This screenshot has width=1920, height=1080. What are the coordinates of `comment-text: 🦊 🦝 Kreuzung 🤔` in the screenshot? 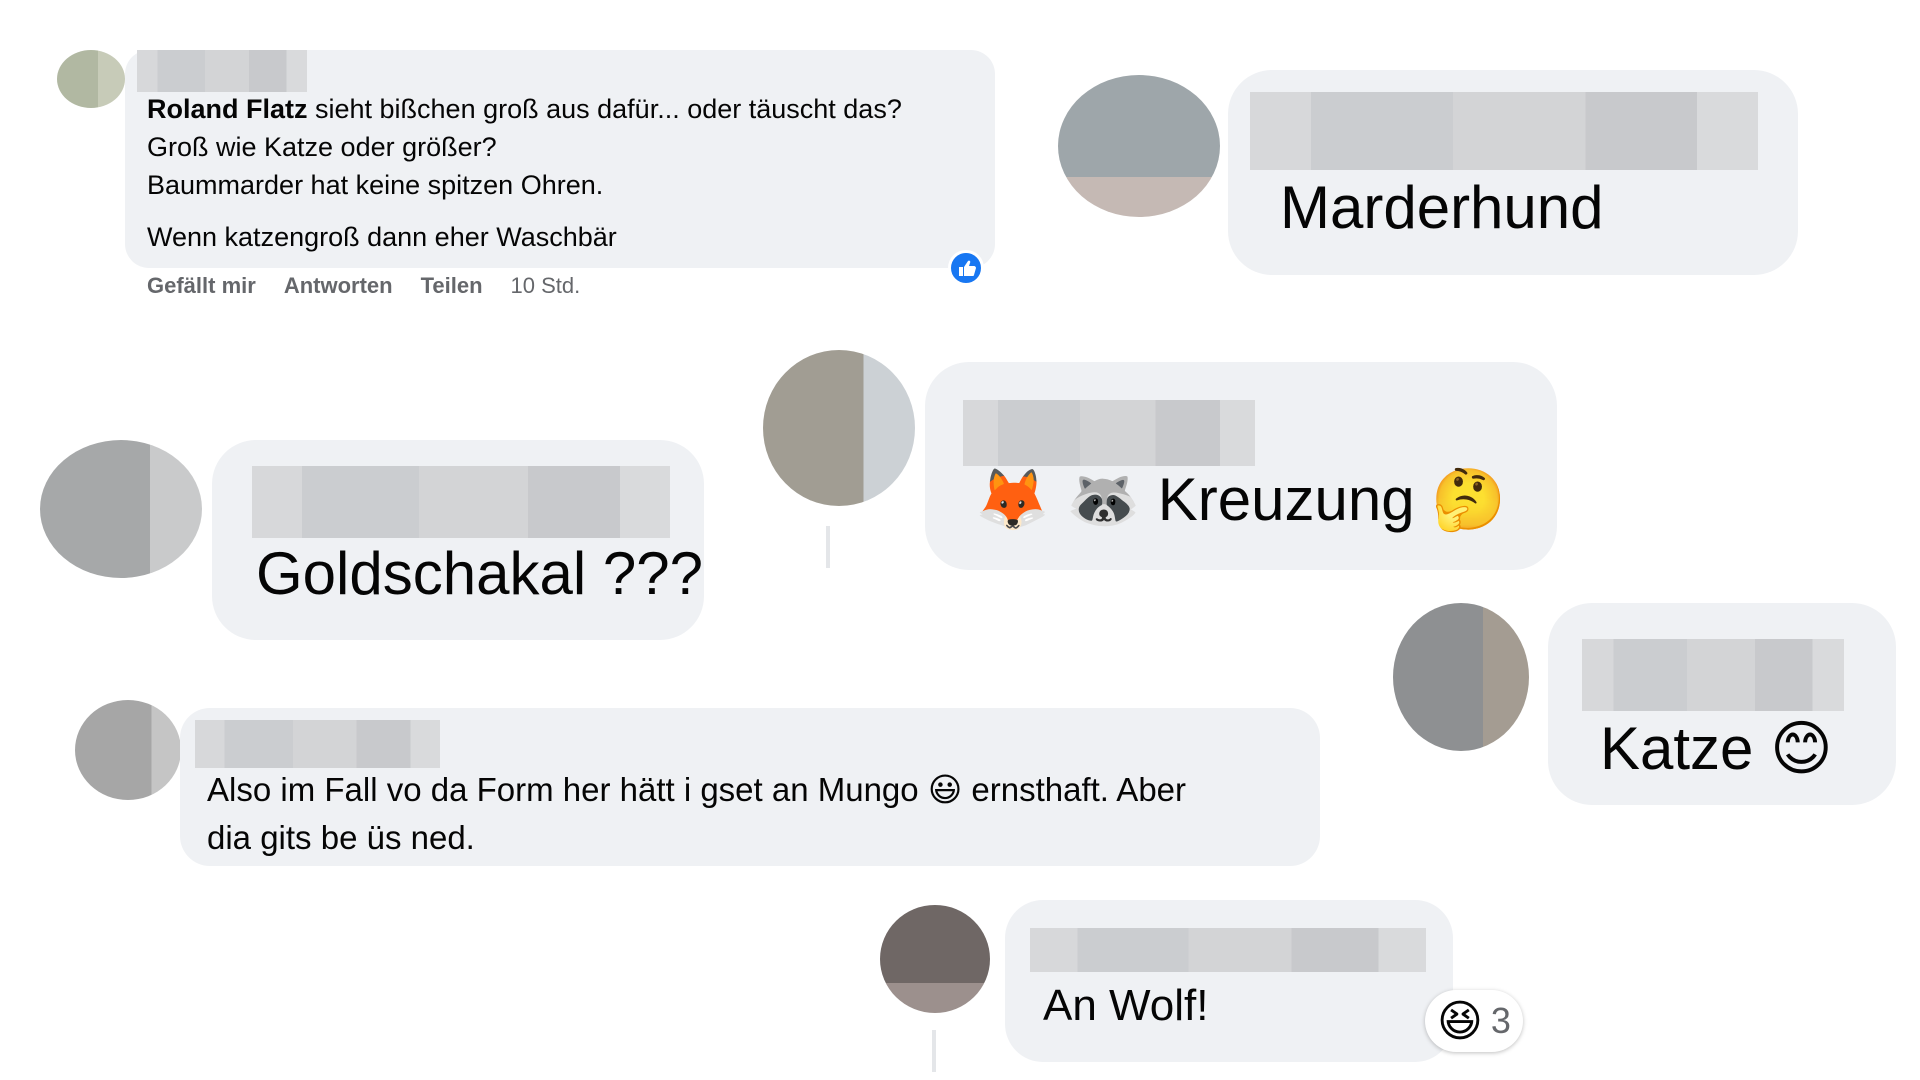 It's located at (1240, 500).